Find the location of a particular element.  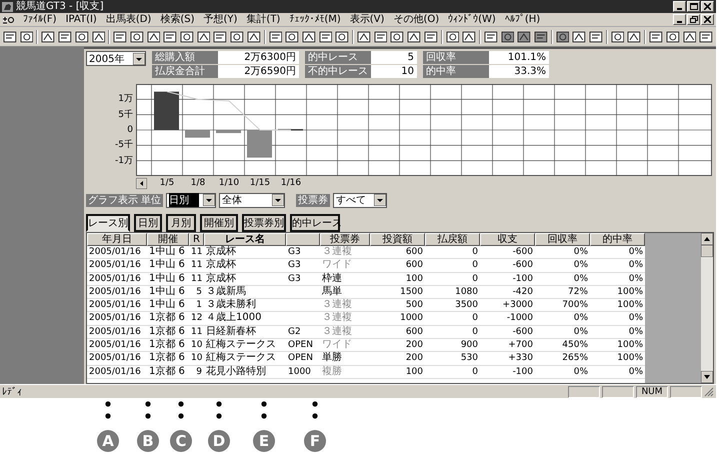

ticket-label: 投票券 is located at coordinates (313, 200).